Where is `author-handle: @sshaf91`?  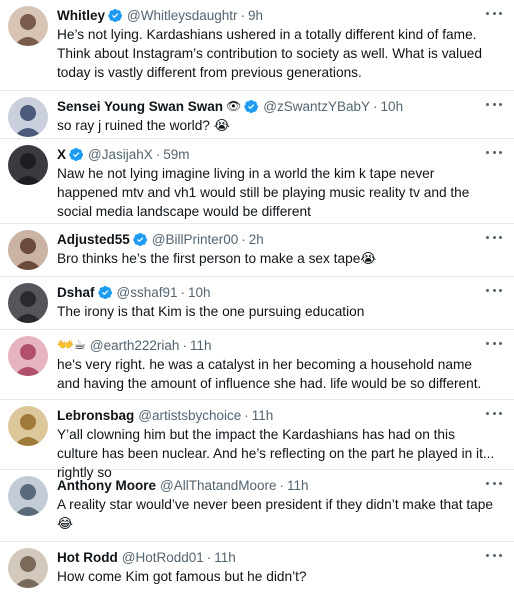 author-handle: @sshaf91 is located at coordinates (147, 292).